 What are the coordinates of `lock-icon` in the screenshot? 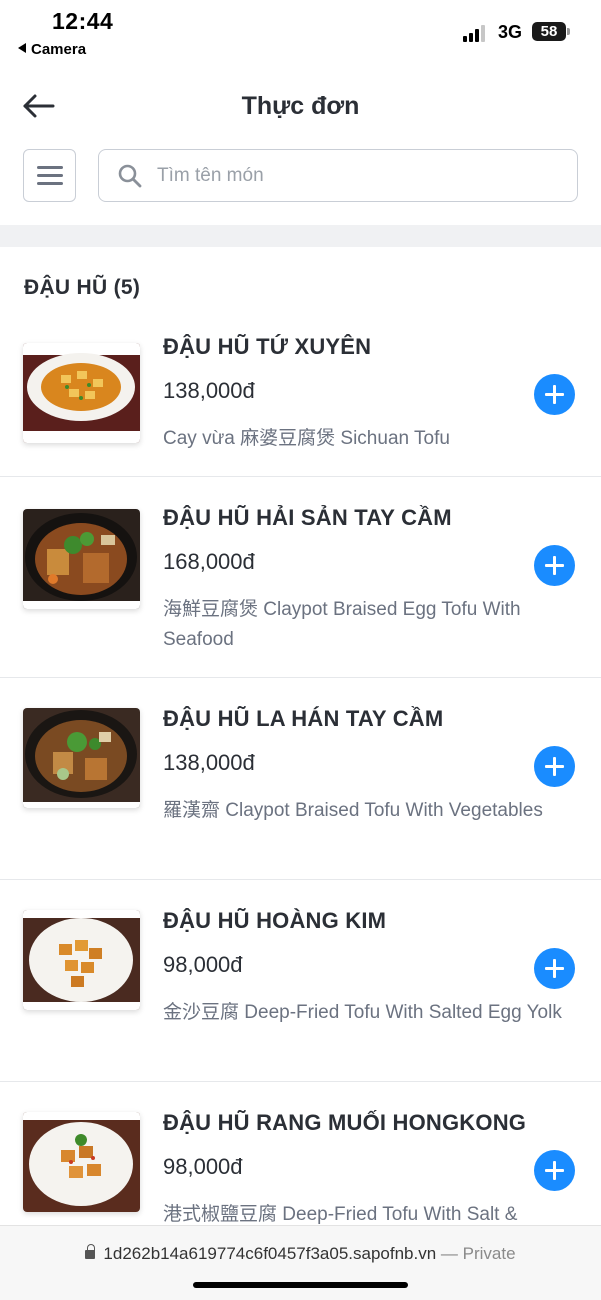 It's located at (90, 1251).